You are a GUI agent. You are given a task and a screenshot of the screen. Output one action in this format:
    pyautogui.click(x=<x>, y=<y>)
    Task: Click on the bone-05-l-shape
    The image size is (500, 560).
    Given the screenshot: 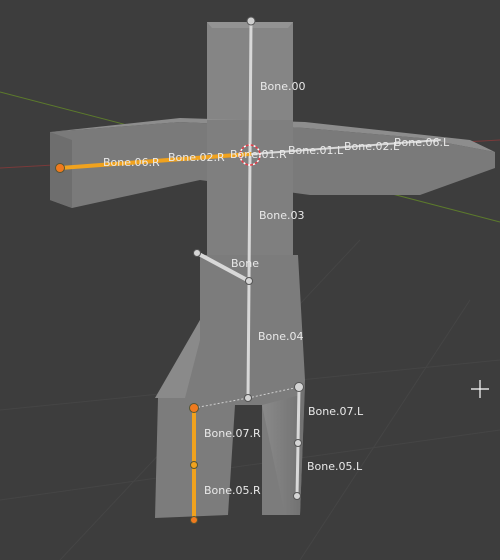 What is the action you would take?
    pyautogui.click(x=297, y=470)
    